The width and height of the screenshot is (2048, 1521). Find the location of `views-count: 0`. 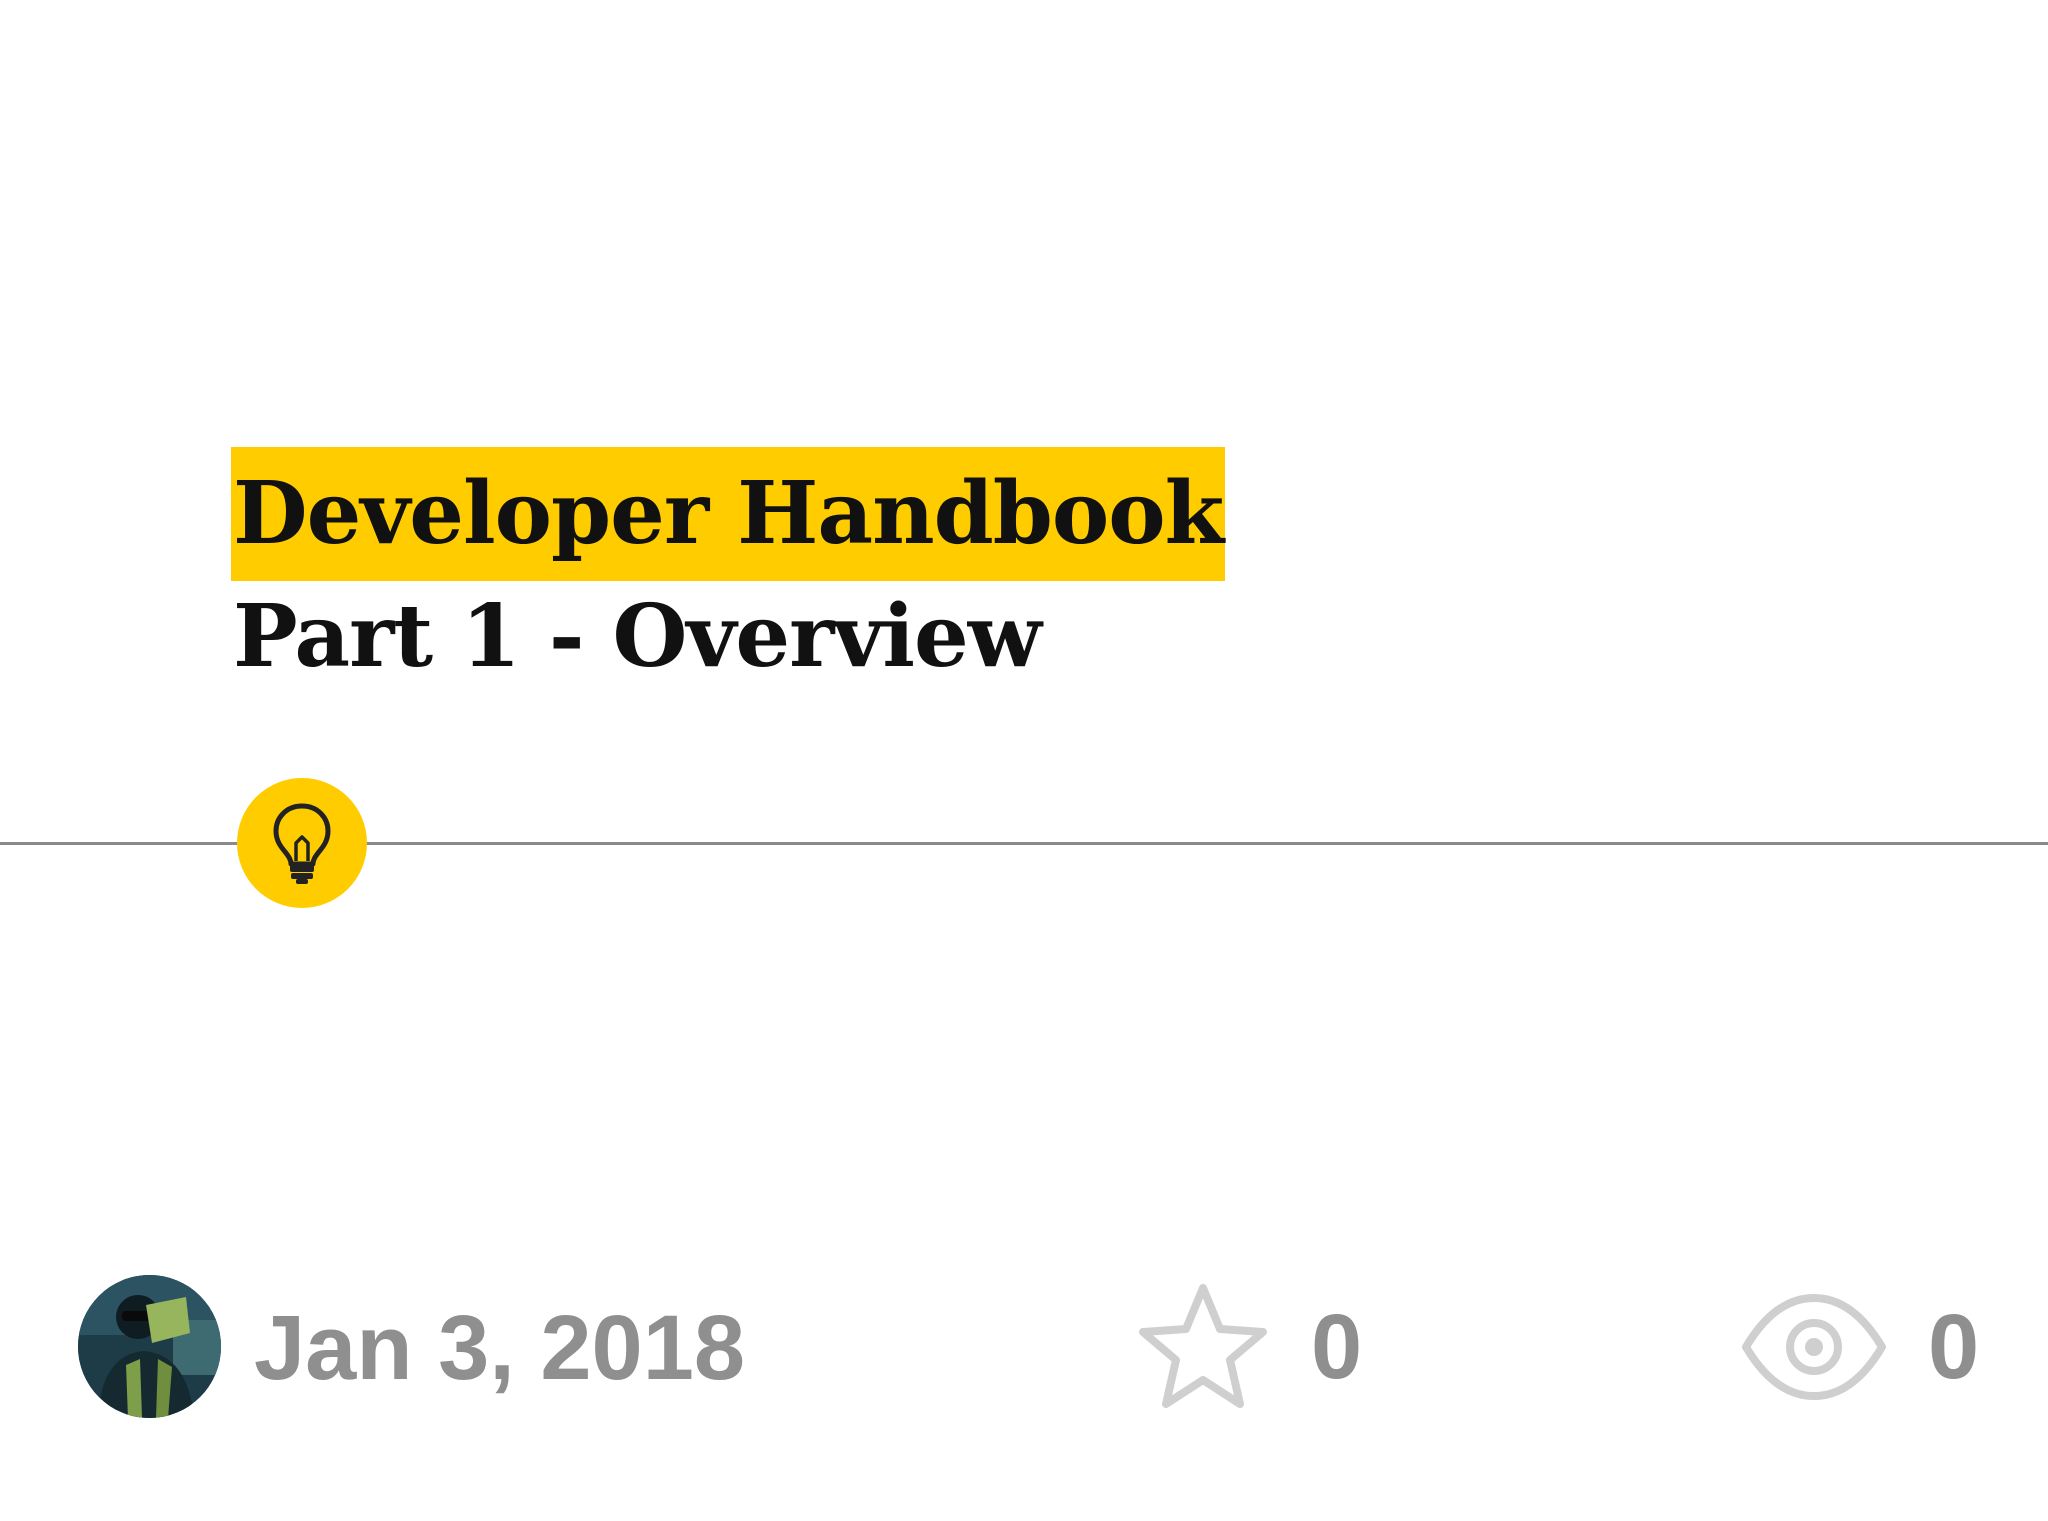

views-count: 0 is located at coordinates (1954, 1346).